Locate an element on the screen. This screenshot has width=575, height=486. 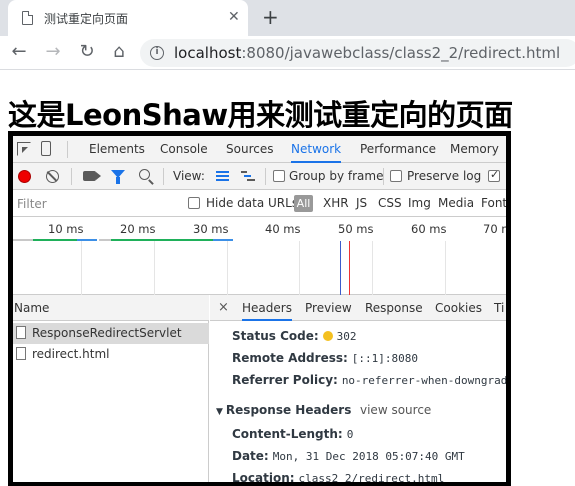
home-icon: ⌂ is located at coordinates (119, 52).